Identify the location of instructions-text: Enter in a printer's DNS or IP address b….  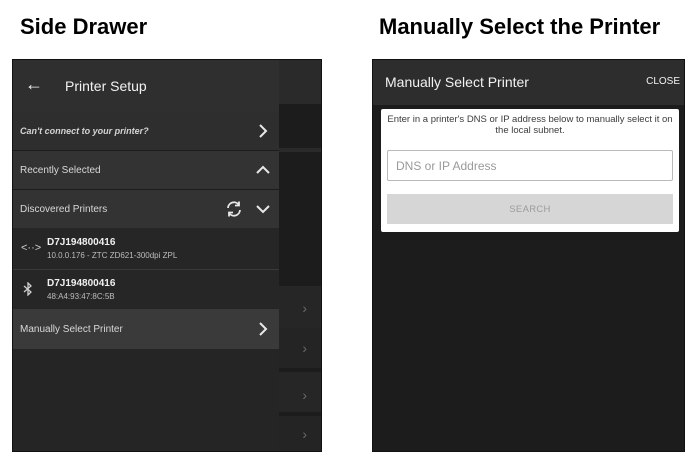
(530, 125).